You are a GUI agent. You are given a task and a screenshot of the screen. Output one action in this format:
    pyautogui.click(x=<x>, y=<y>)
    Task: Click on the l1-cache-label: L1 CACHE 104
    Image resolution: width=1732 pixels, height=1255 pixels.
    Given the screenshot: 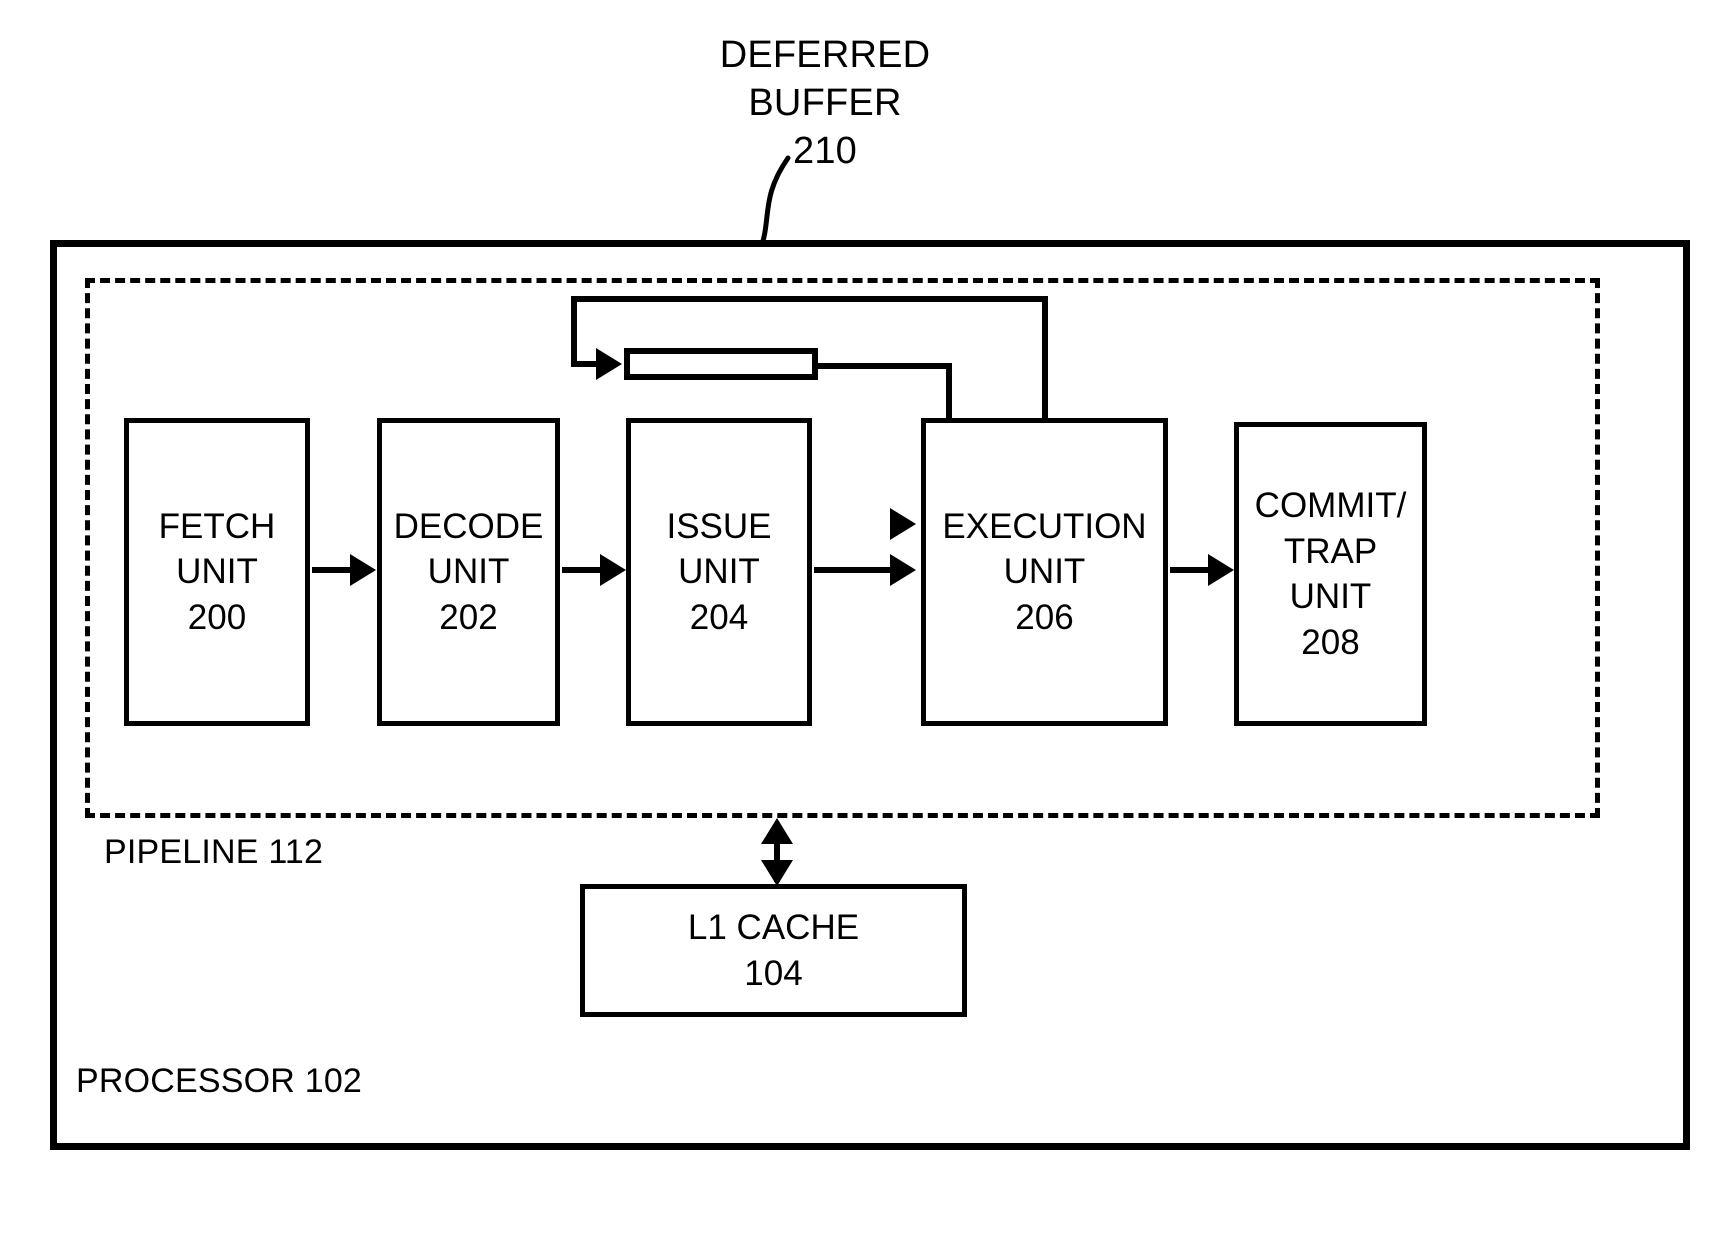 What is the action you would take?
    pyautogui.click(x=773, y=950)
    